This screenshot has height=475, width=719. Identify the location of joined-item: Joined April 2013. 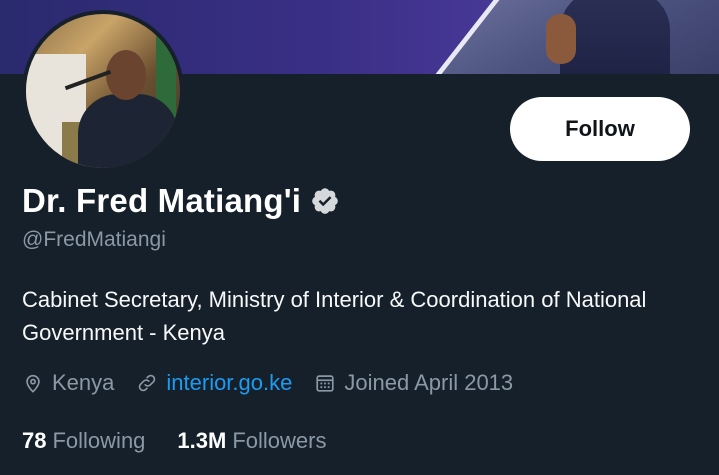
(413, 383).